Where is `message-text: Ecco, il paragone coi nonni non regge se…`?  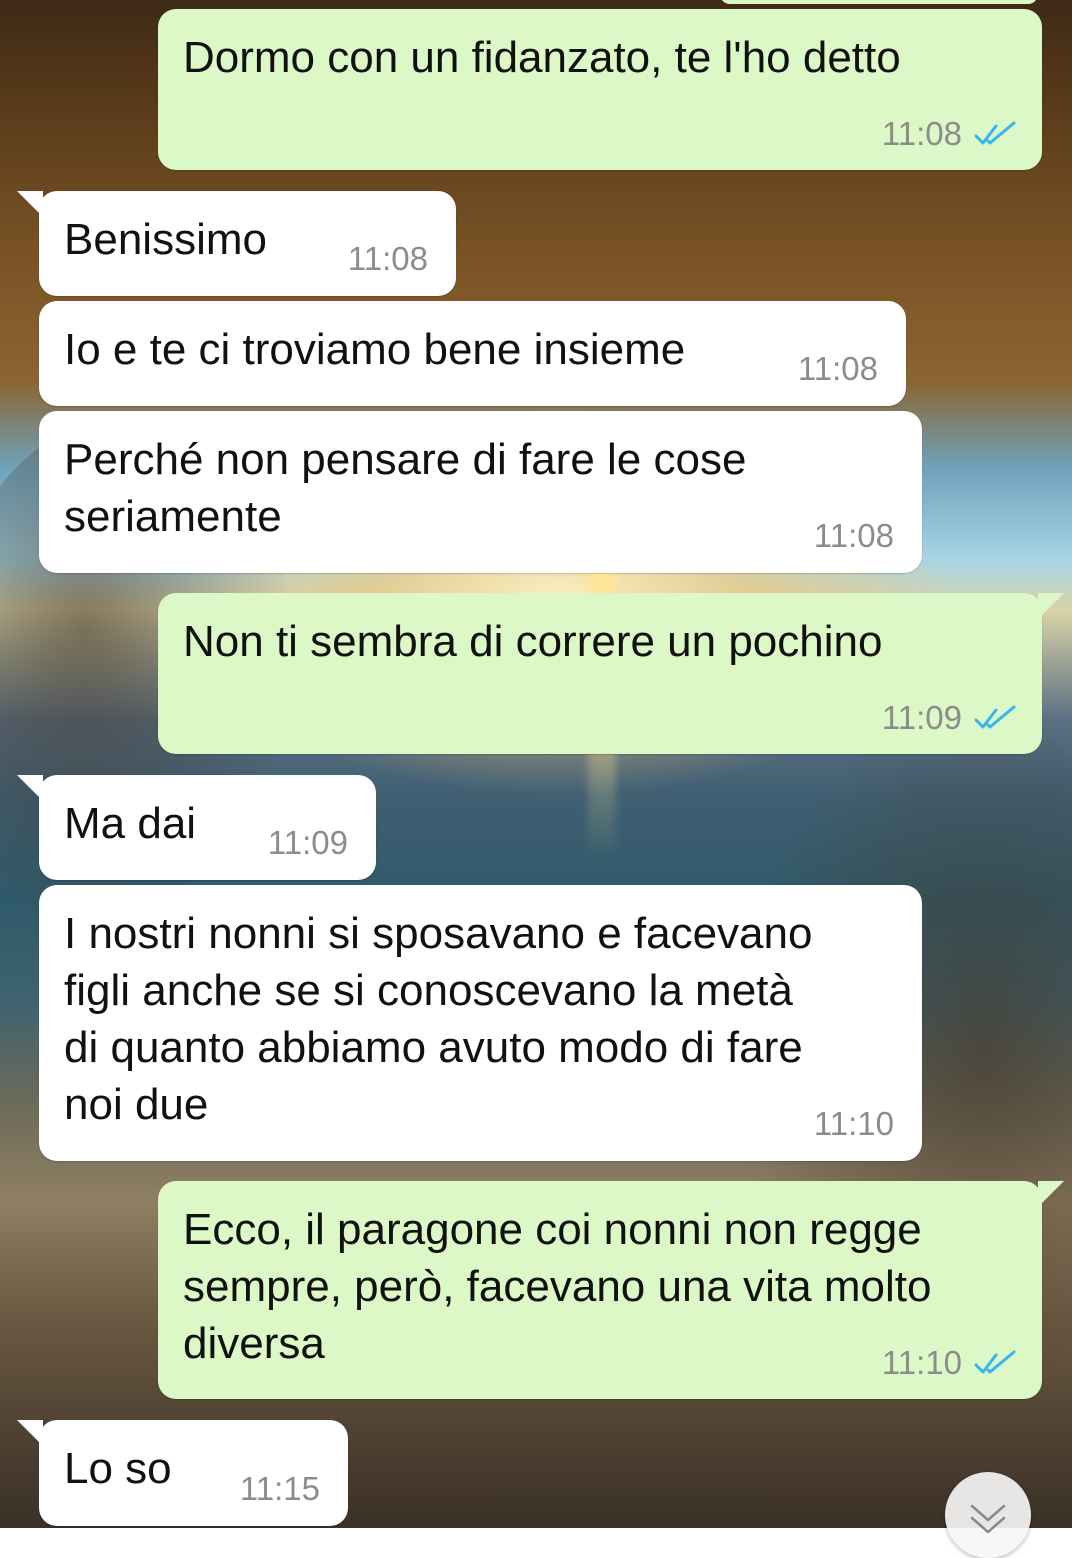 message-text: Ecco, il paragone coi nonni non regge se… is located at coordinates (557, 1286).